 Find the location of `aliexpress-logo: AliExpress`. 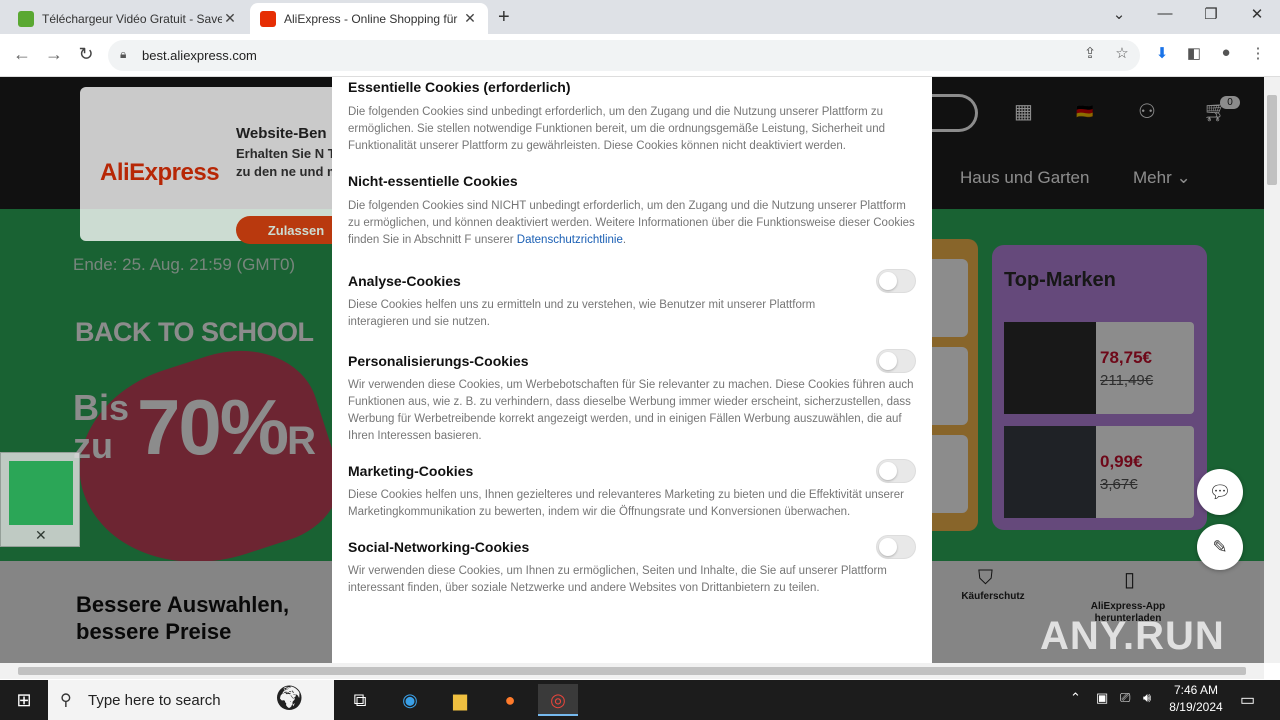

aliexpress-logo: AliExpress is located at coordinates (160, 172).